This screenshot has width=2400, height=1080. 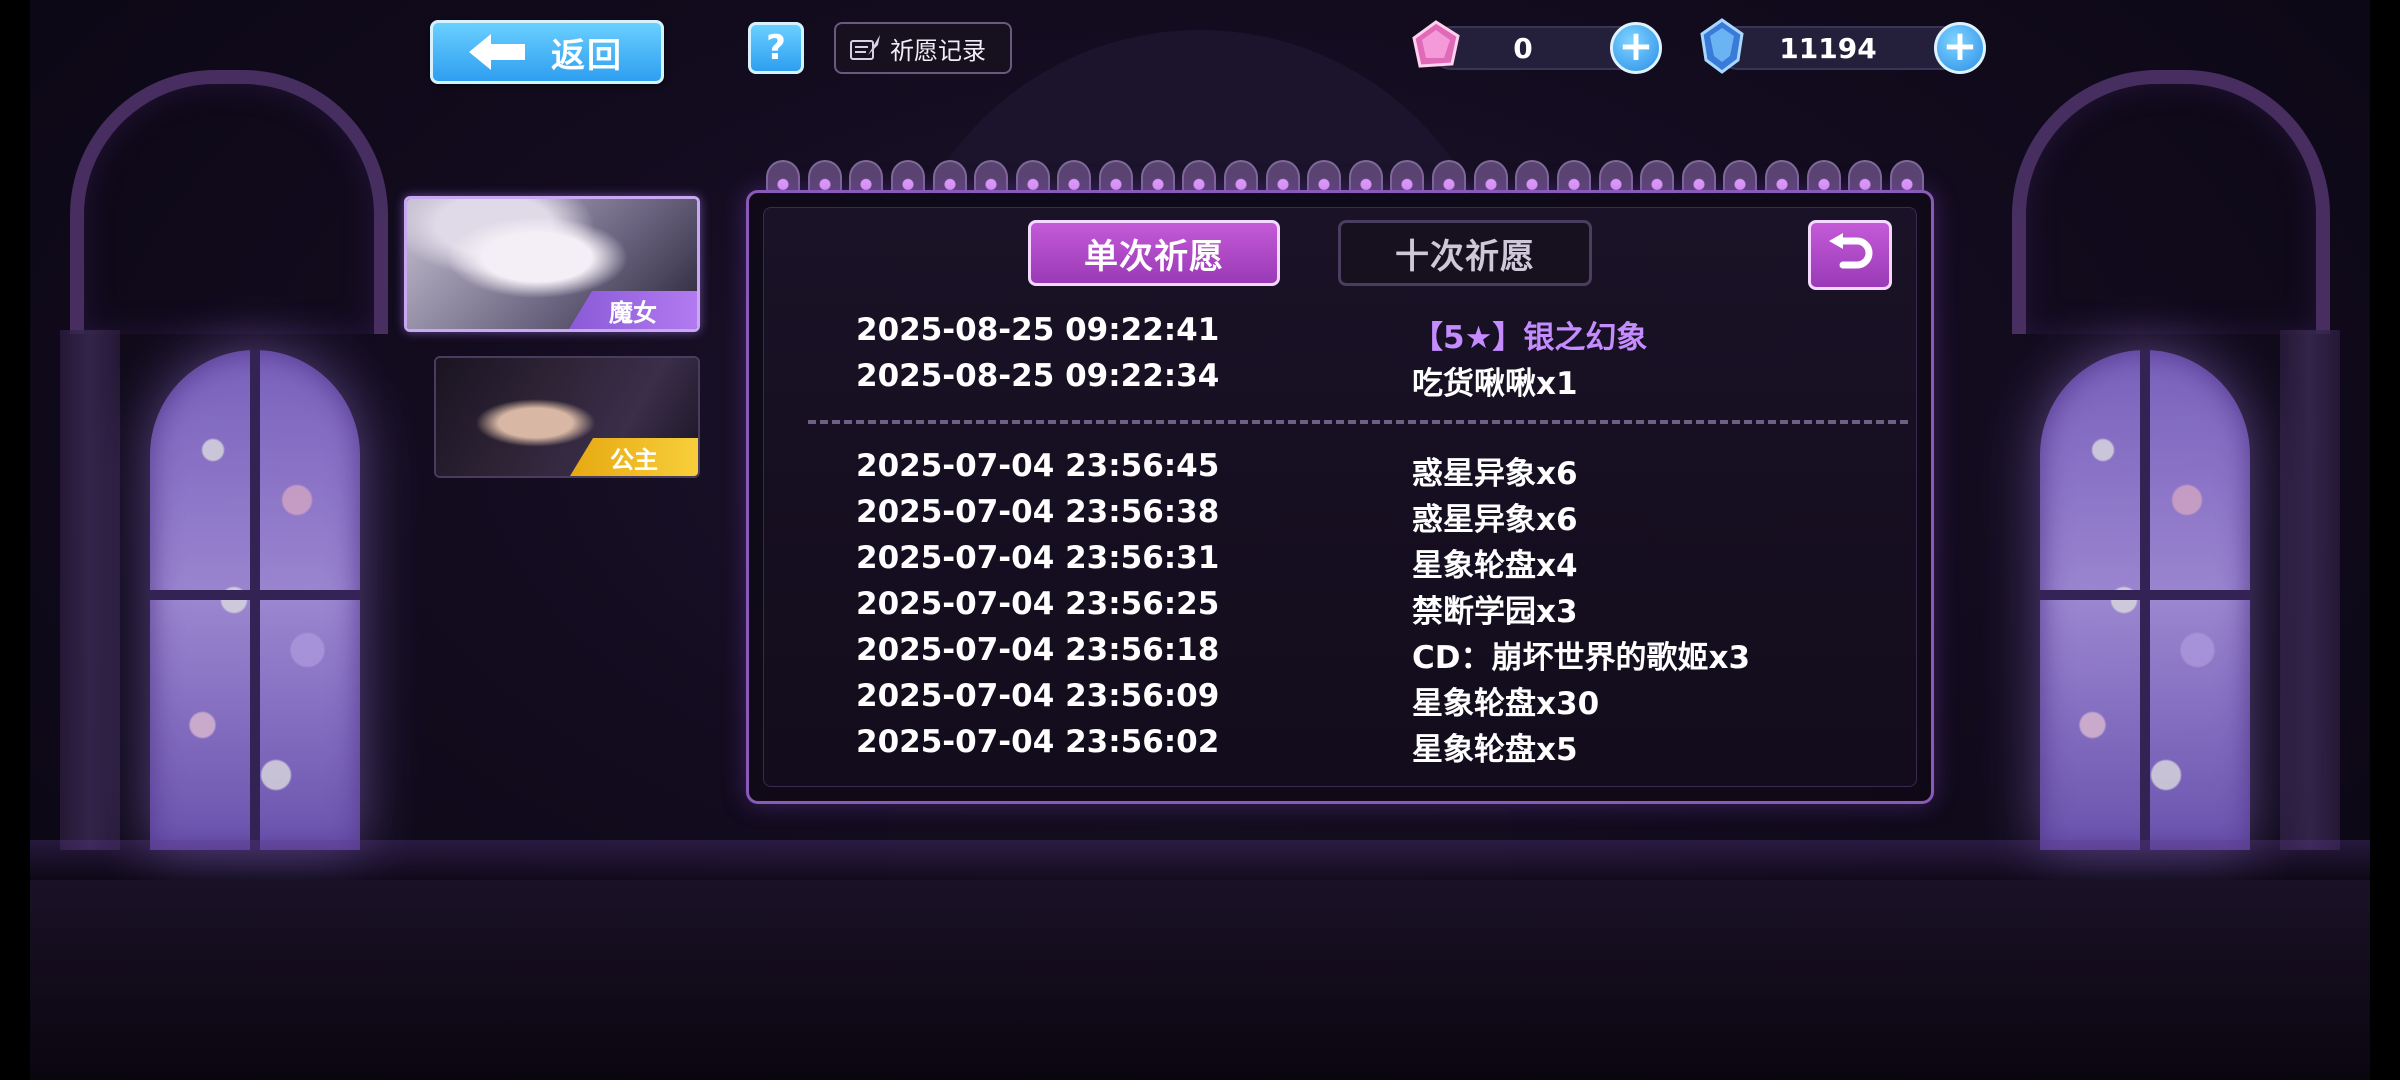 I want to click on record-item: 禁断学园x3, so click(x=1495, y=612).